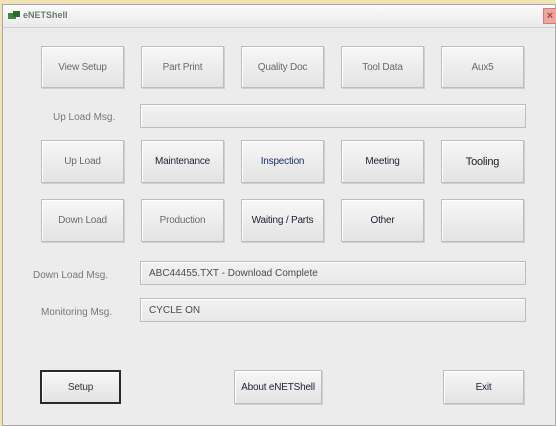 The image size is (556, 426). What do you see at coordinates (282, 161) in the screenshot?
I see `inspection-button: Inspection` at bounding box center [282, 161].